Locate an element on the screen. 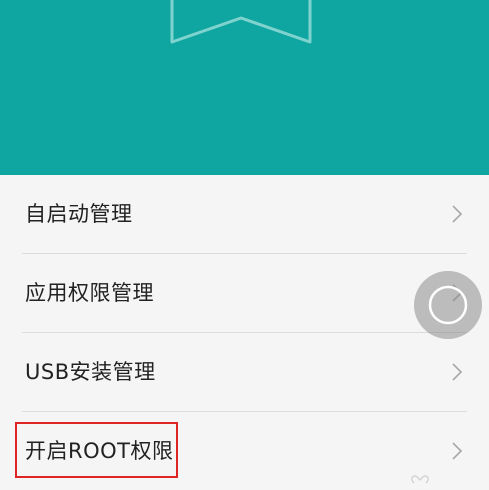 The image size is (489, 490). floating-assistive-button is located at coordinates (448, 305).